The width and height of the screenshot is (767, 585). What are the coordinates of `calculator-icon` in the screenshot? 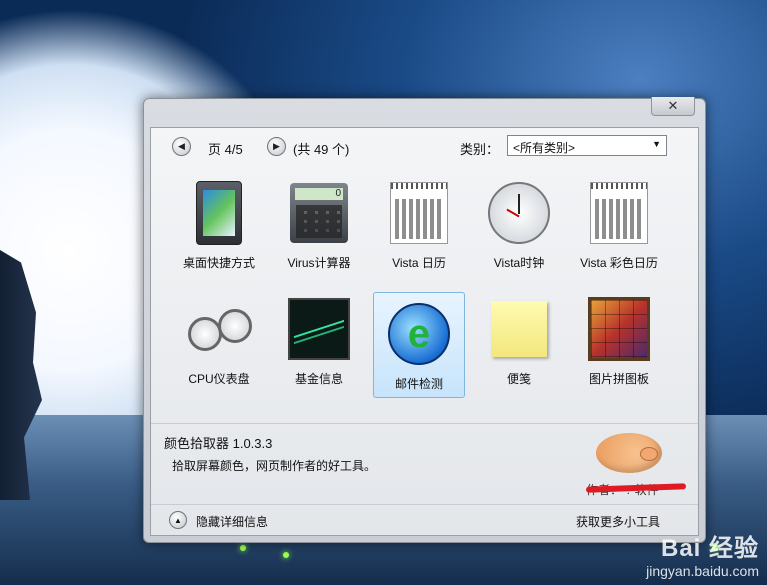 It's located at (319, 213).